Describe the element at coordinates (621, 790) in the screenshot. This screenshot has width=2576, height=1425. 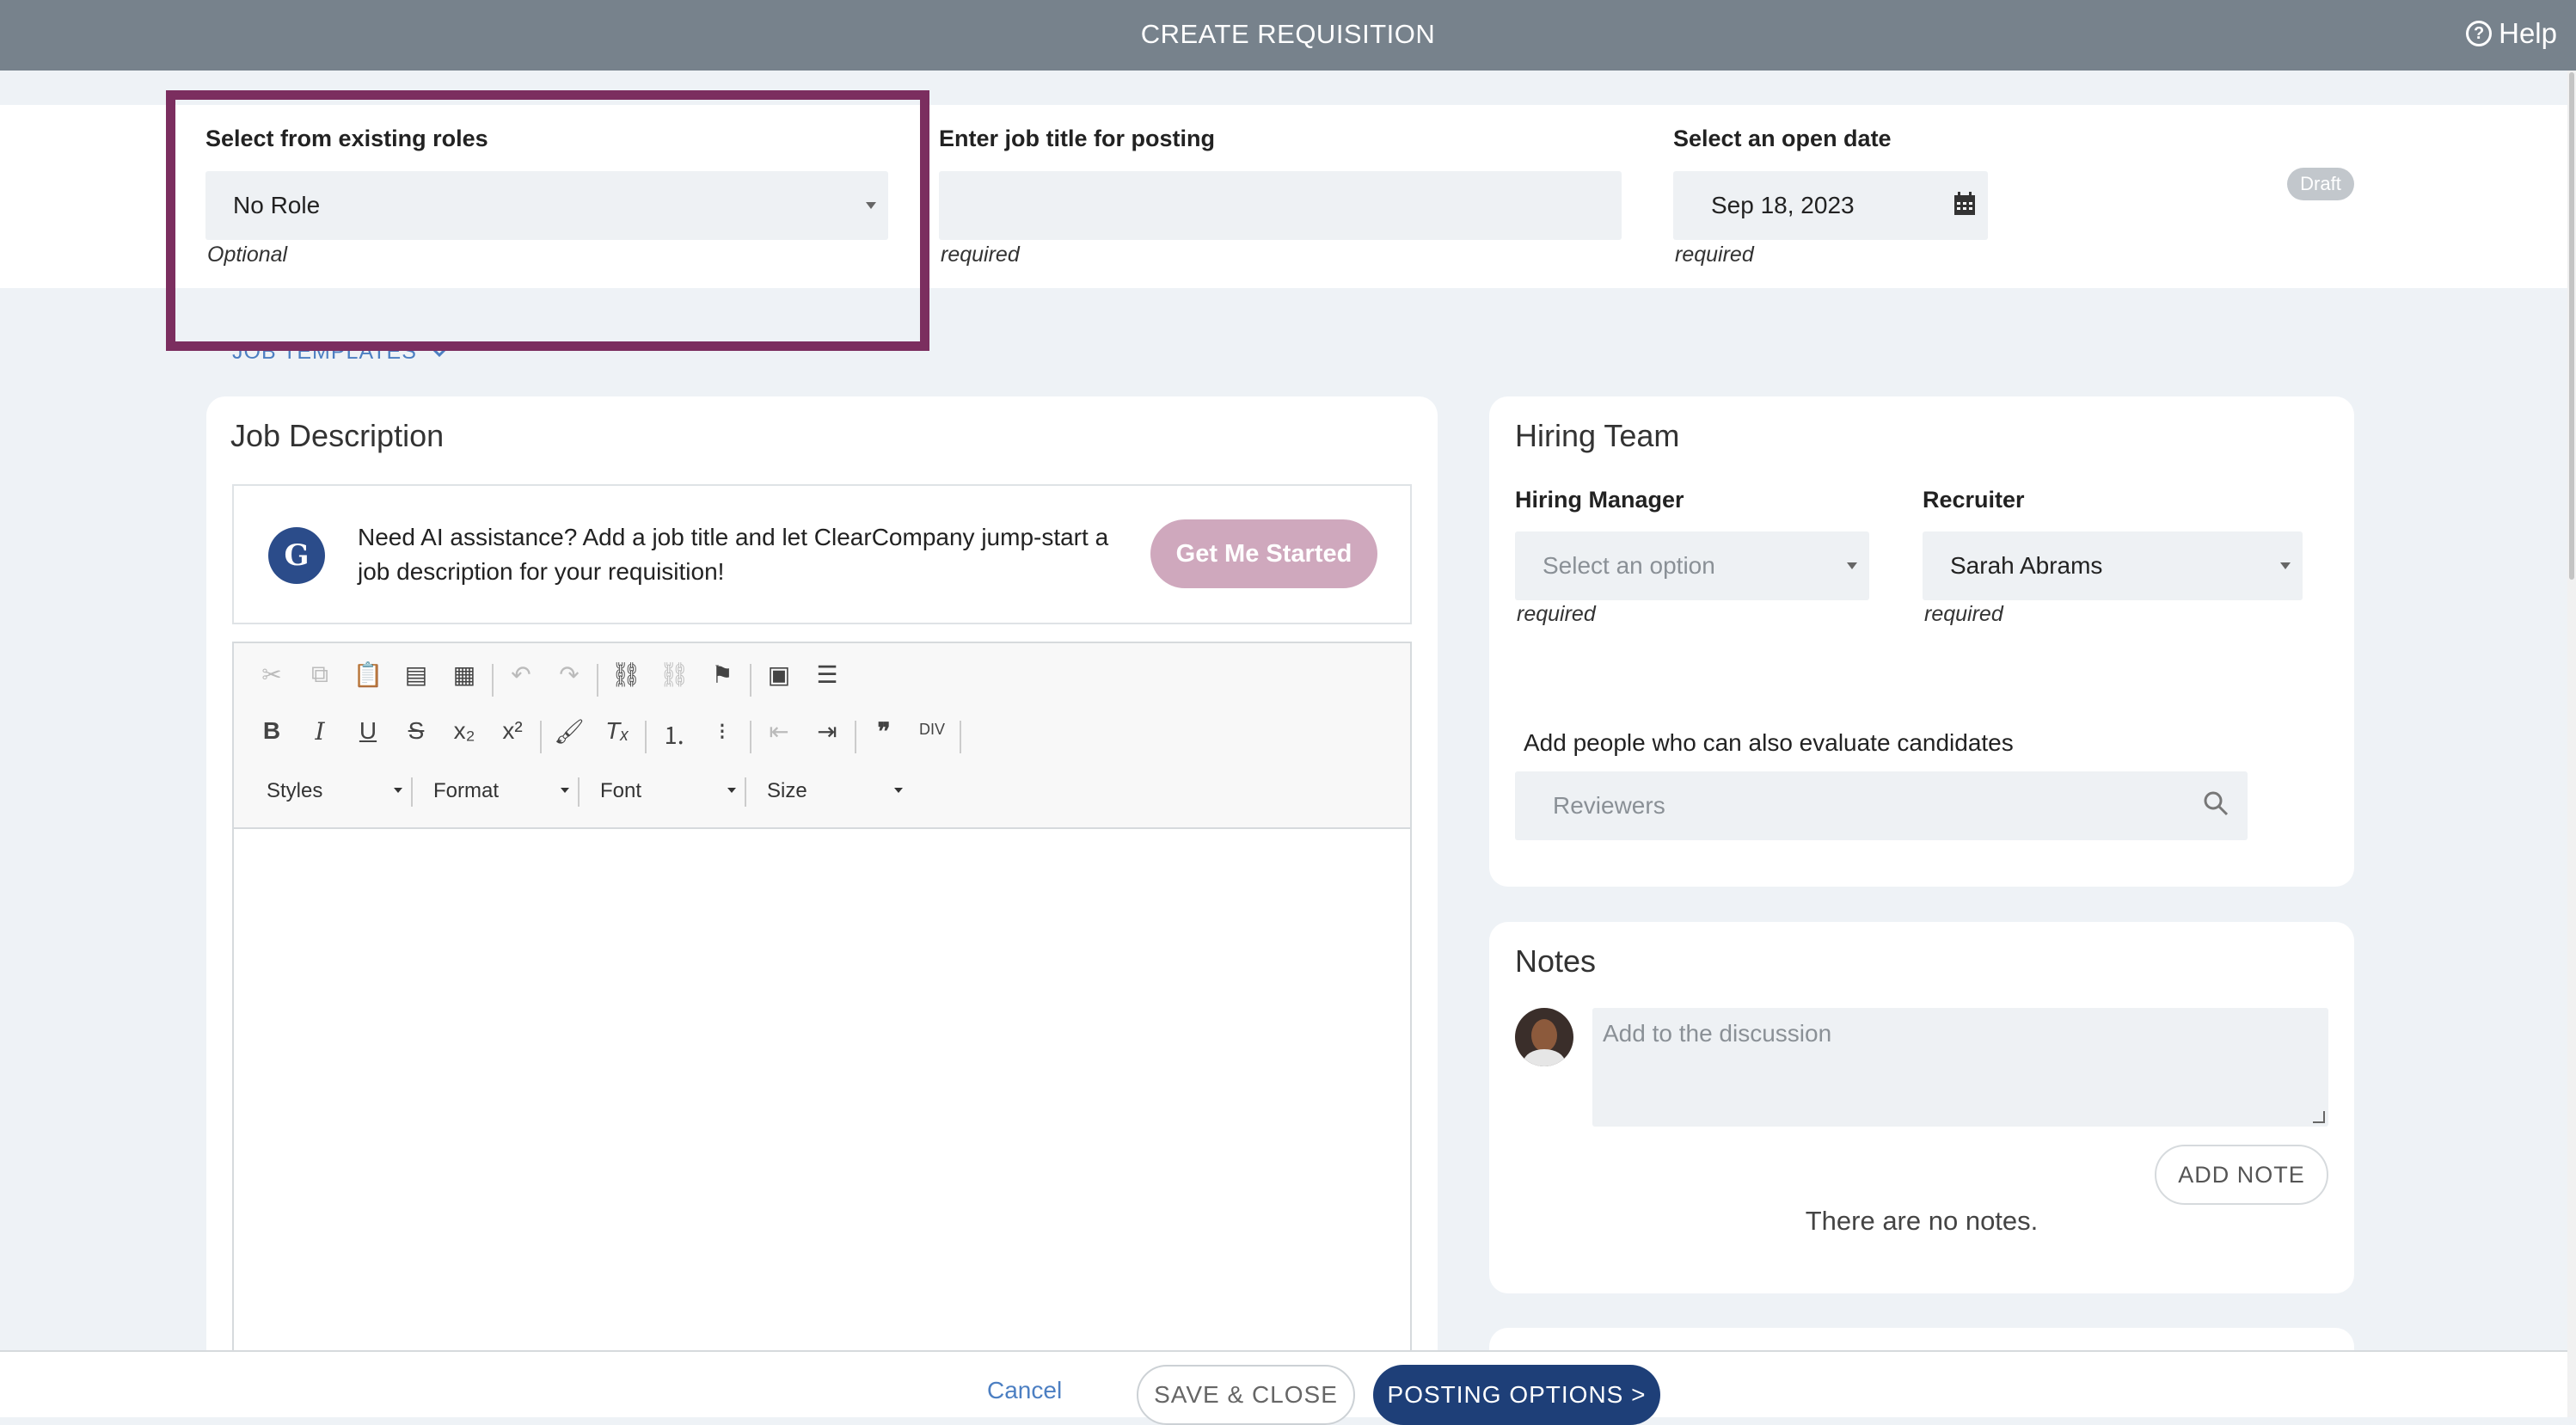
I see `font-combo-label: Font` at that location.